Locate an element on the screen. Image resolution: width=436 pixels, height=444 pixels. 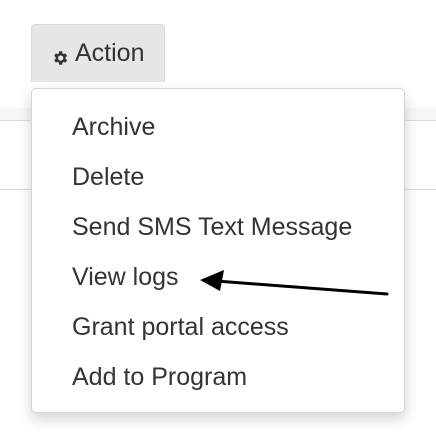
action-dropdown-button: Action is located at coordinates (98, 53).